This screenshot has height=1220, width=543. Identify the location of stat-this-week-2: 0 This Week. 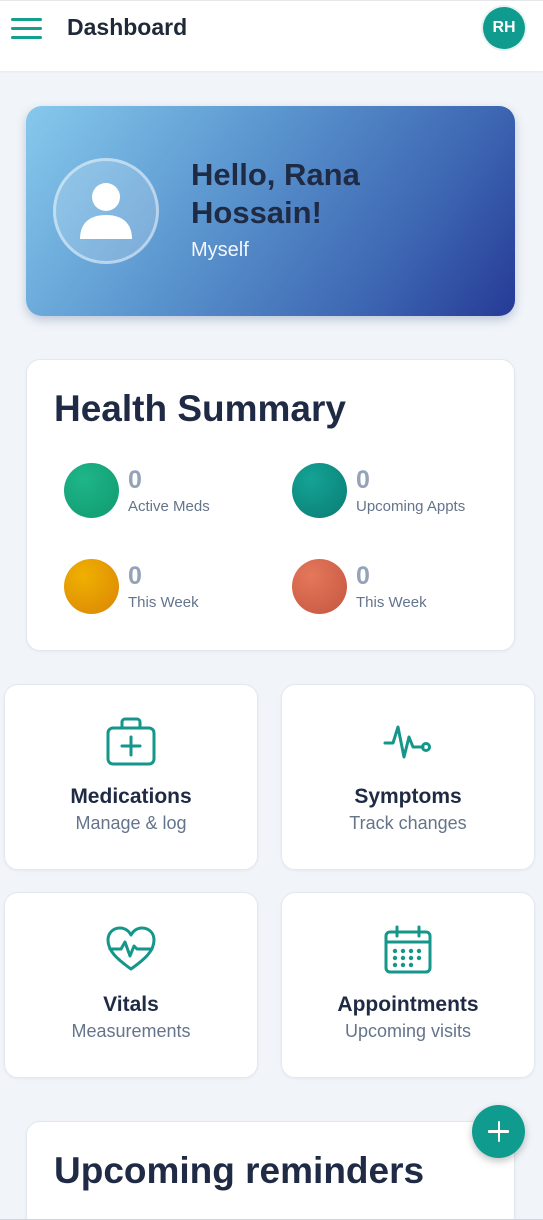
(392, 589).